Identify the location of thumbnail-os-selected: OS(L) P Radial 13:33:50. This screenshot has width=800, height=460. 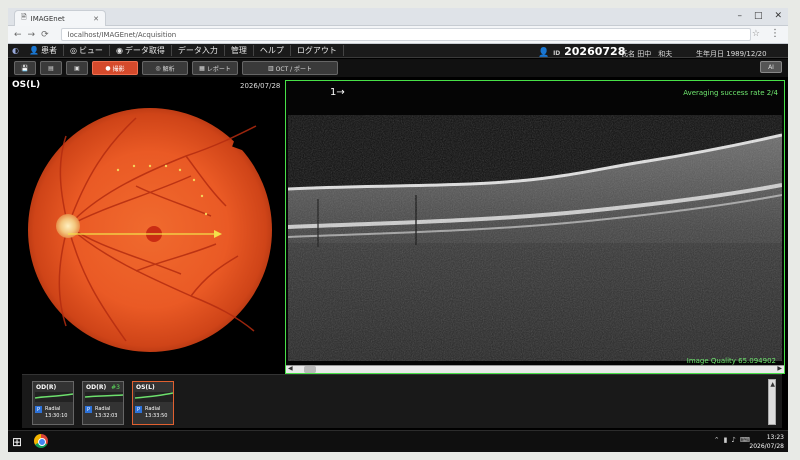
(153, 403).